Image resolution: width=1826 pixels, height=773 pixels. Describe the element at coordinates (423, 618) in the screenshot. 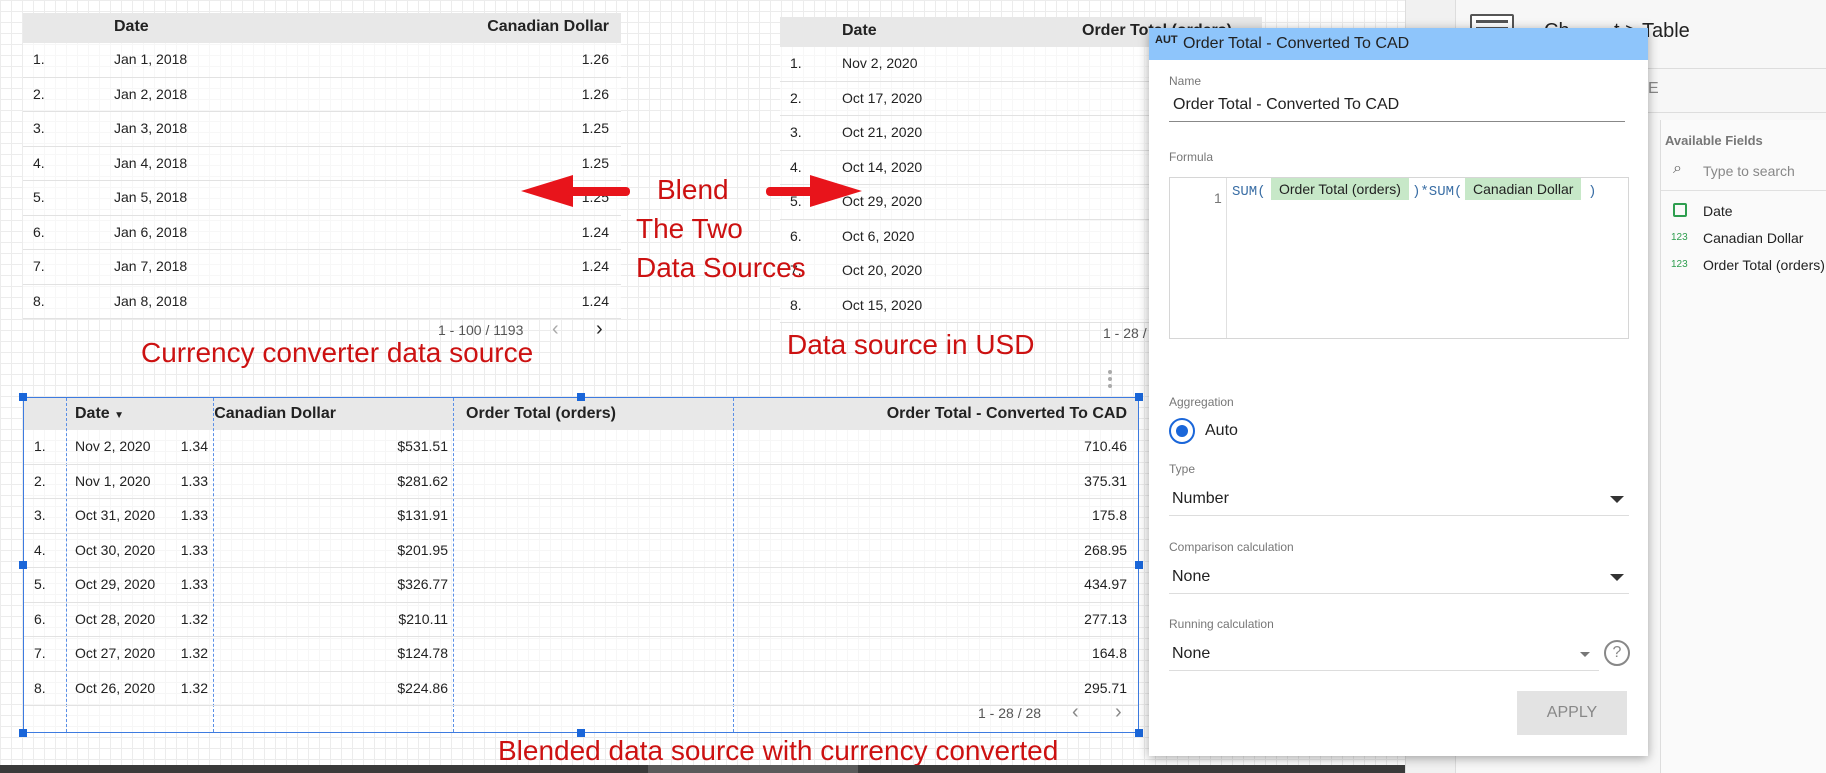

I see `cell-order-total: $210.11` at that location.